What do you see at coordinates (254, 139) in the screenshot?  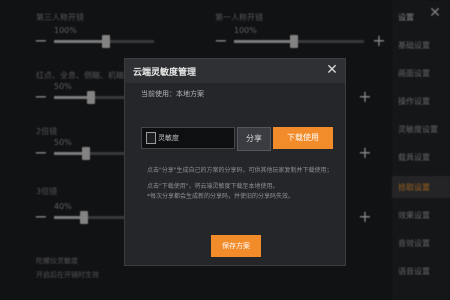 I see `share-button: 分享` at bounding box center [254, 139].